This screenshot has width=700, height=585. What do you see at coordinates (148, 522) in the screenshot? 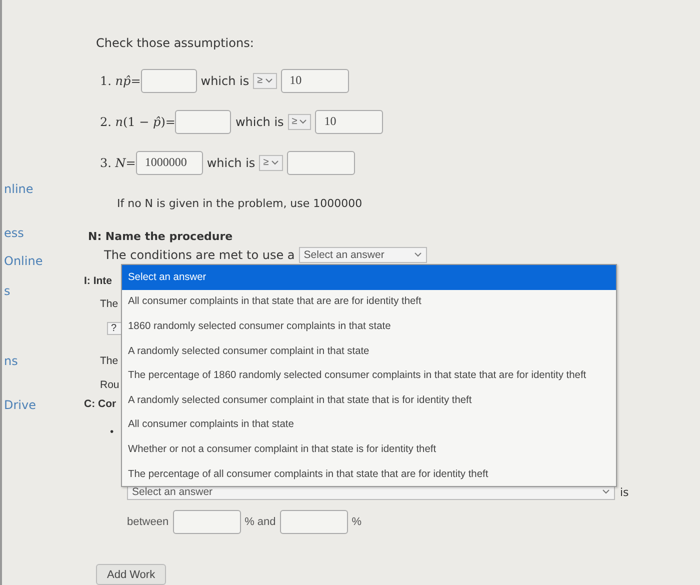
I see `between-text: between` at bounding box center [148, 522].